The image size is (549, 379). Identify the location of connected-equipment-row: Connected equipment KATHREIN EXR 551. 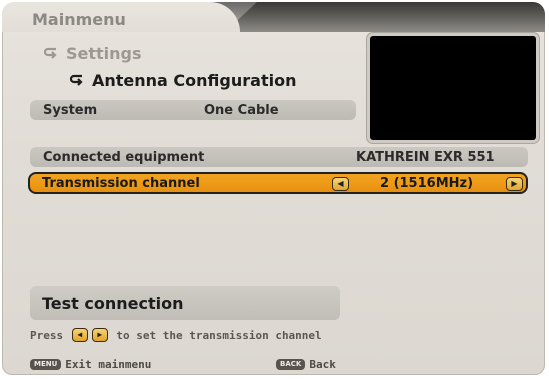
(279, 157).